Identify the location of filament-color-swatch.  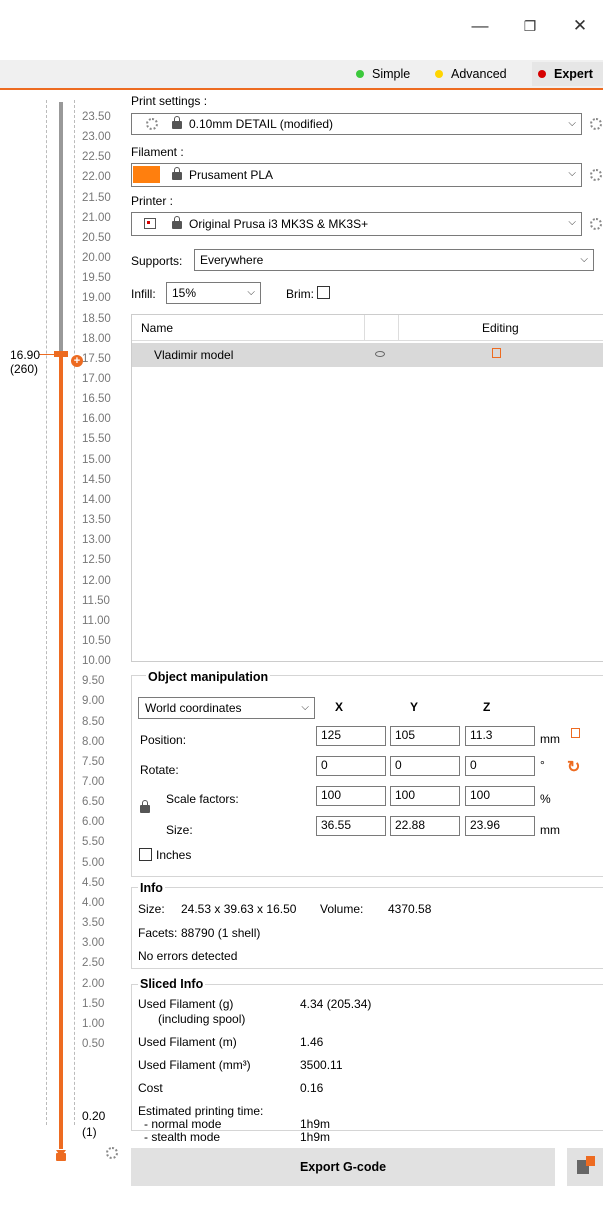
(146, 174).